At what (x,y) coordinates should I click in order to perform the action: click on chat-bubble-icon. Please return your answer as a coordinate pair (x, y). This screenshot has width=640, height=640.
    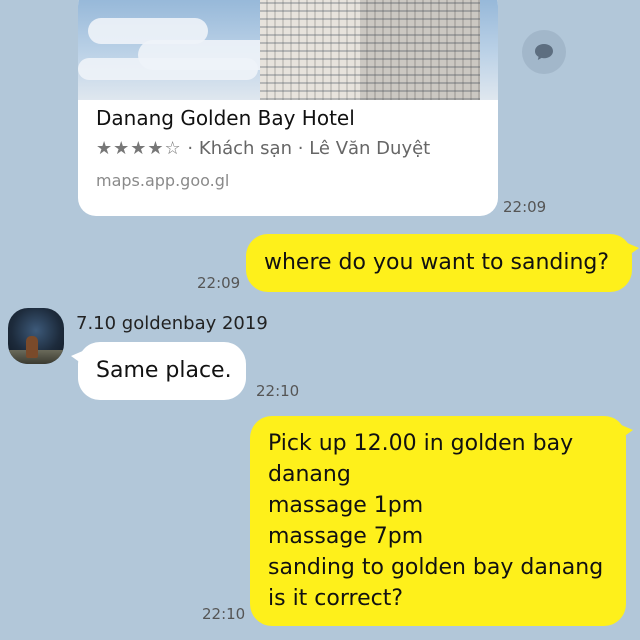
    Looking at the image, I should click on (544, 52).